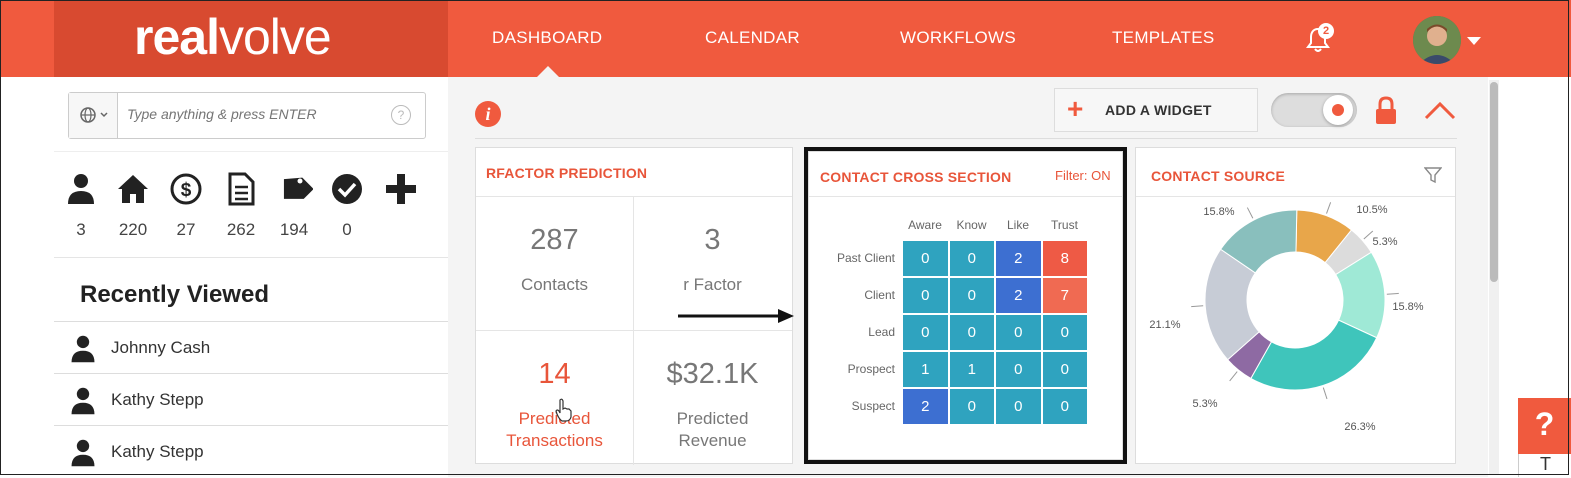 This screenshot has height=478, width=1571. I want to click on contacts-count: 3, so click(81, 229).